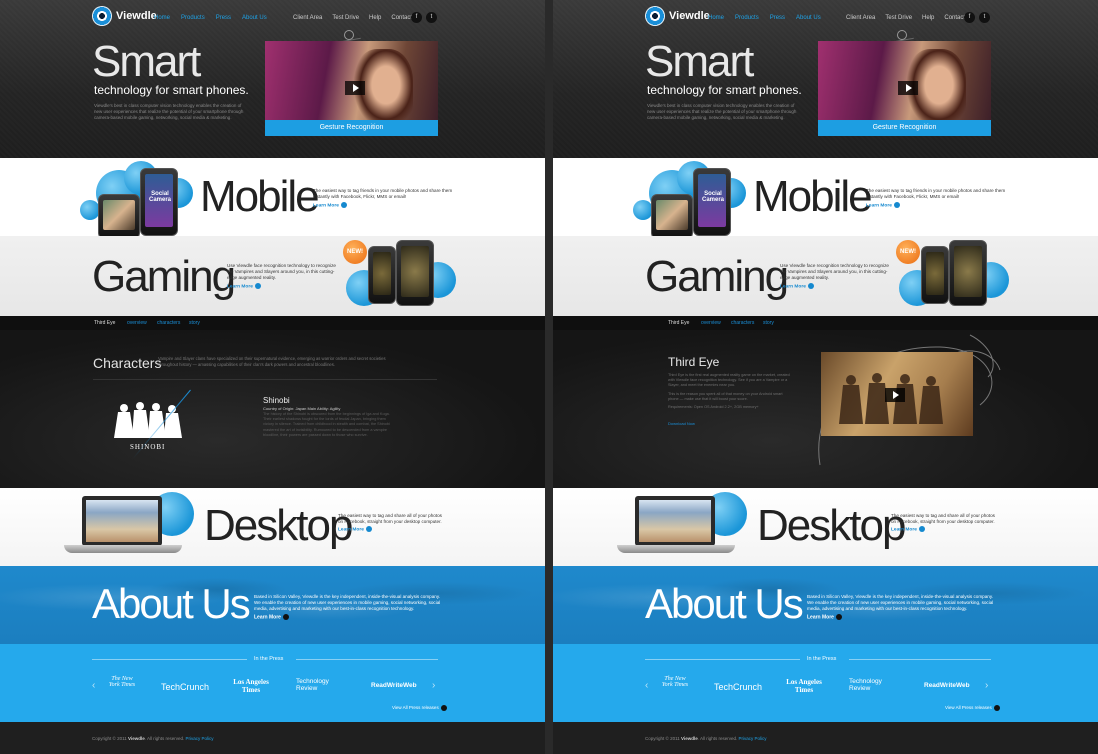 This screenshot has width=1098, height=754. Describe the element at coordinates (831, 525) in the screenshot. I see `desktop-title: Desktop` at that location.